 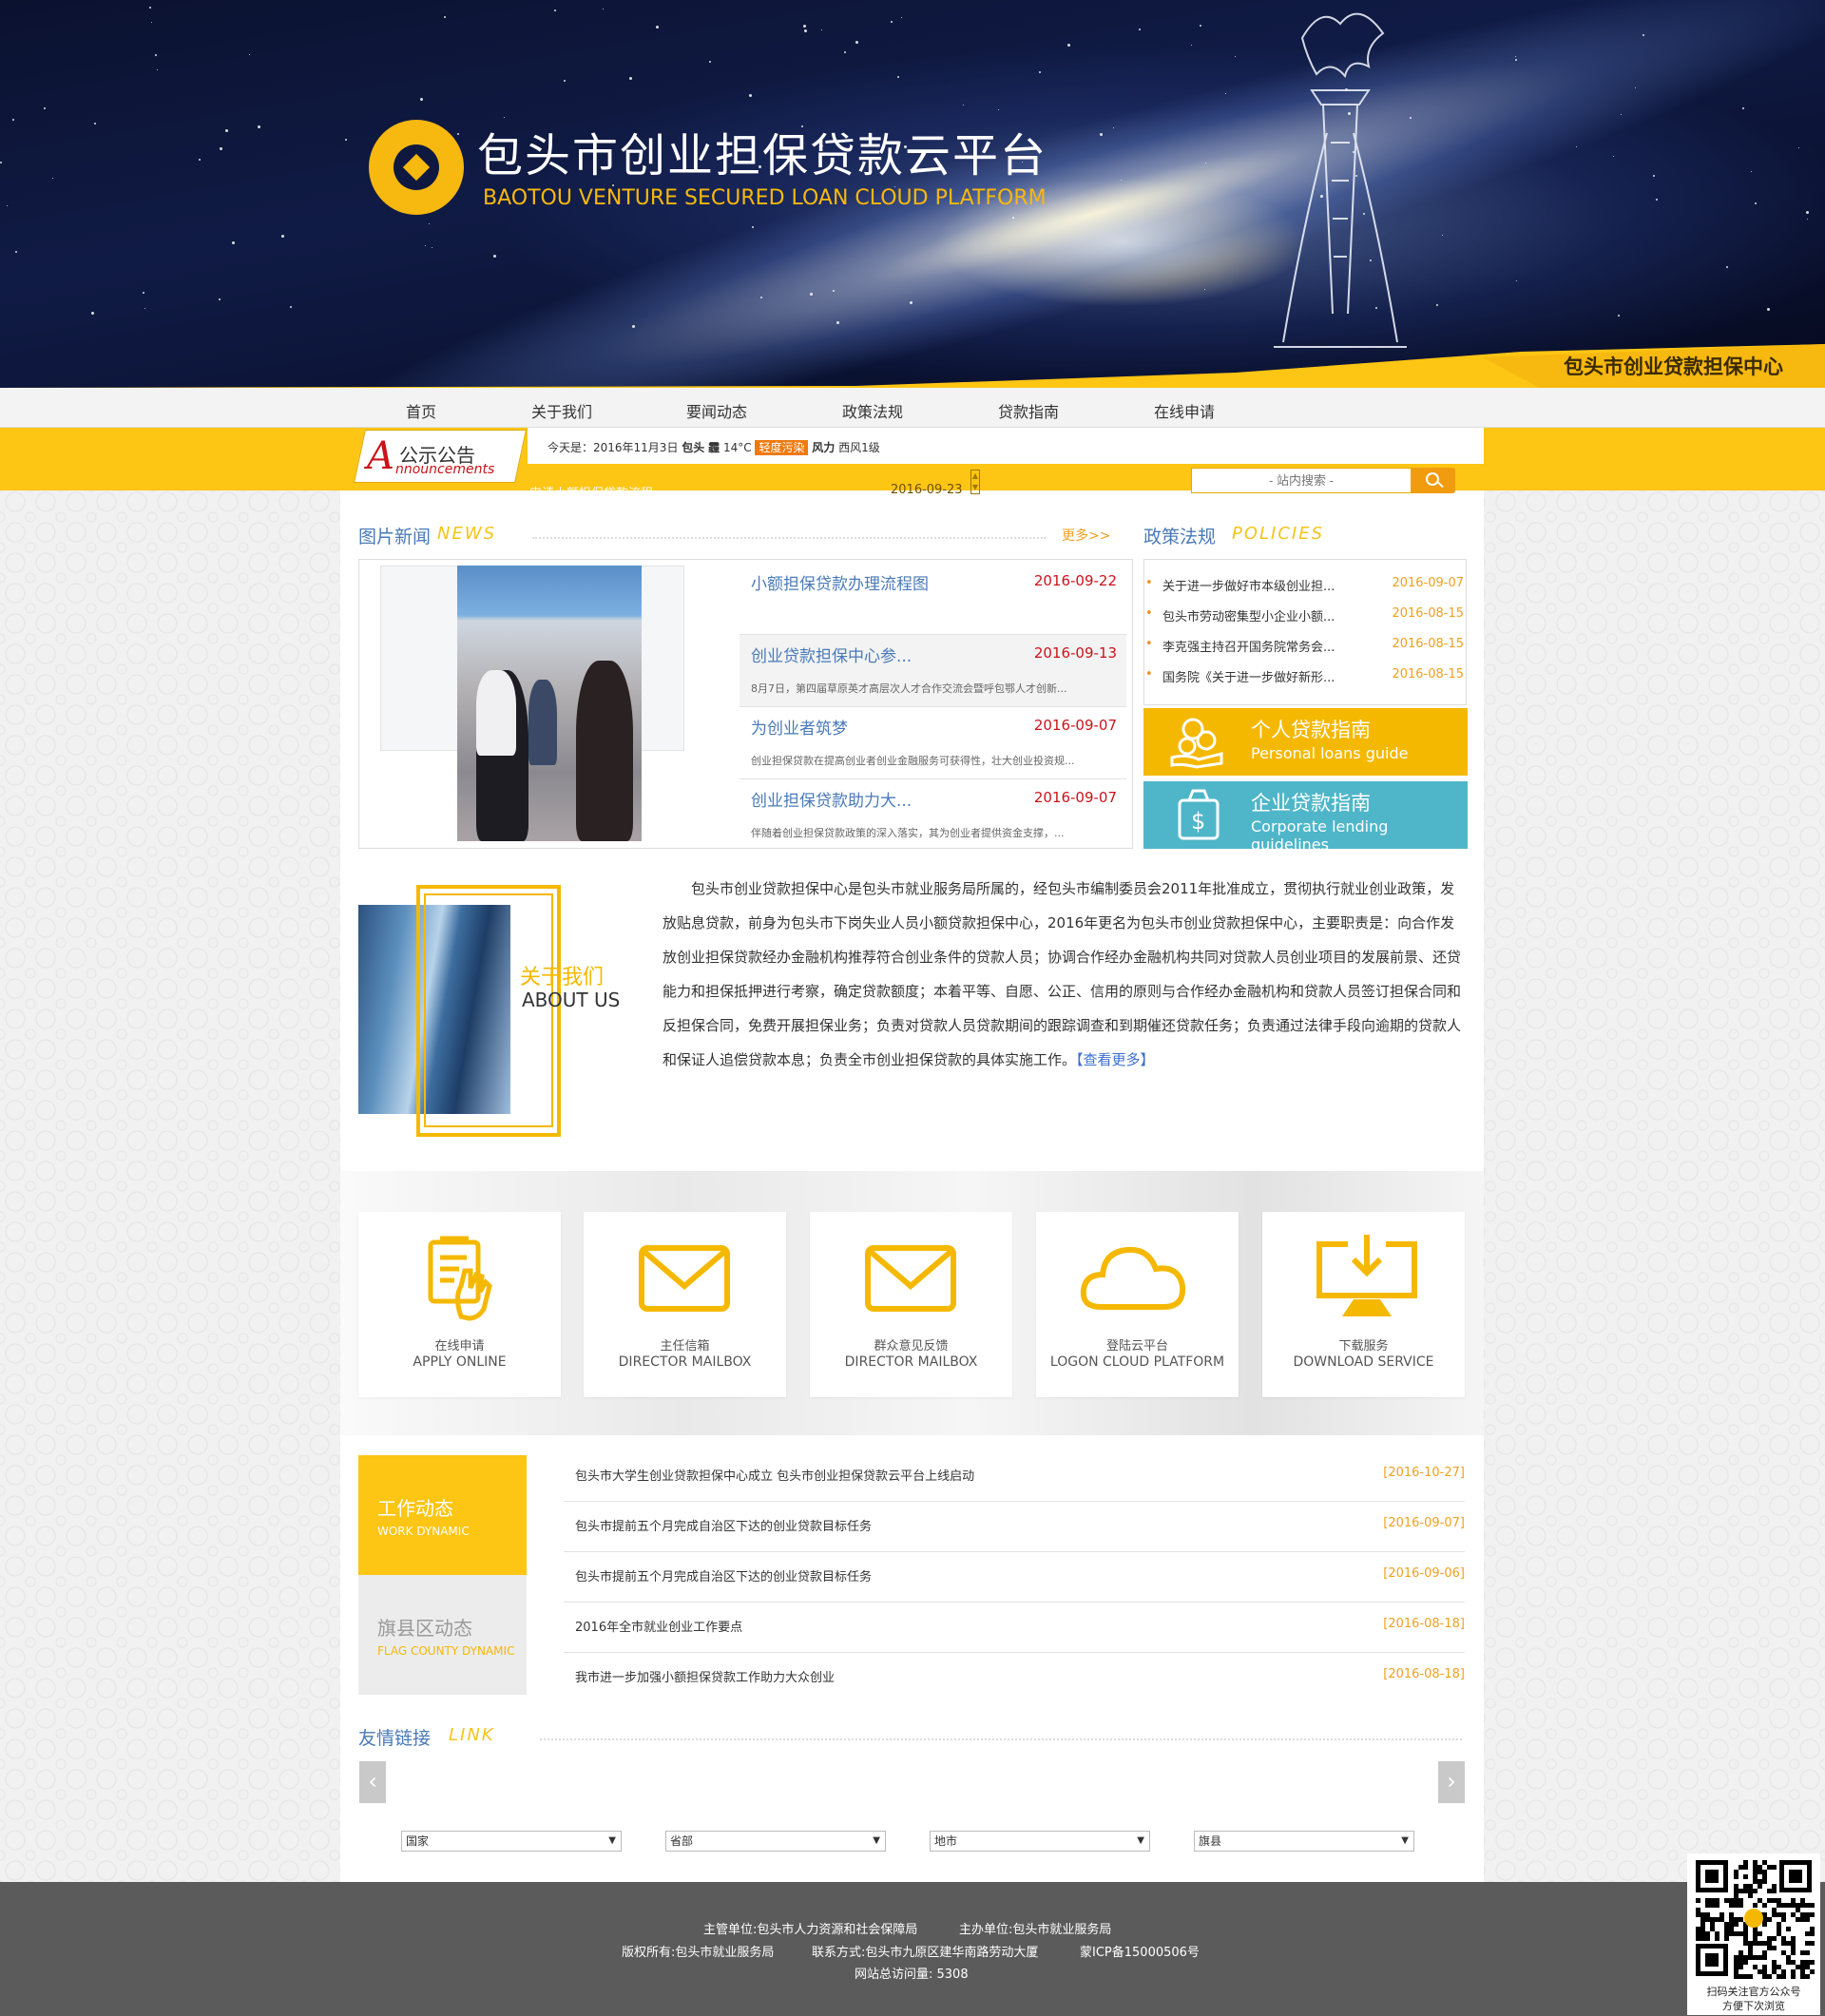 I want to click on footer-icp: 蒙ICP备15000506号, so click(x=1140, y=1951).